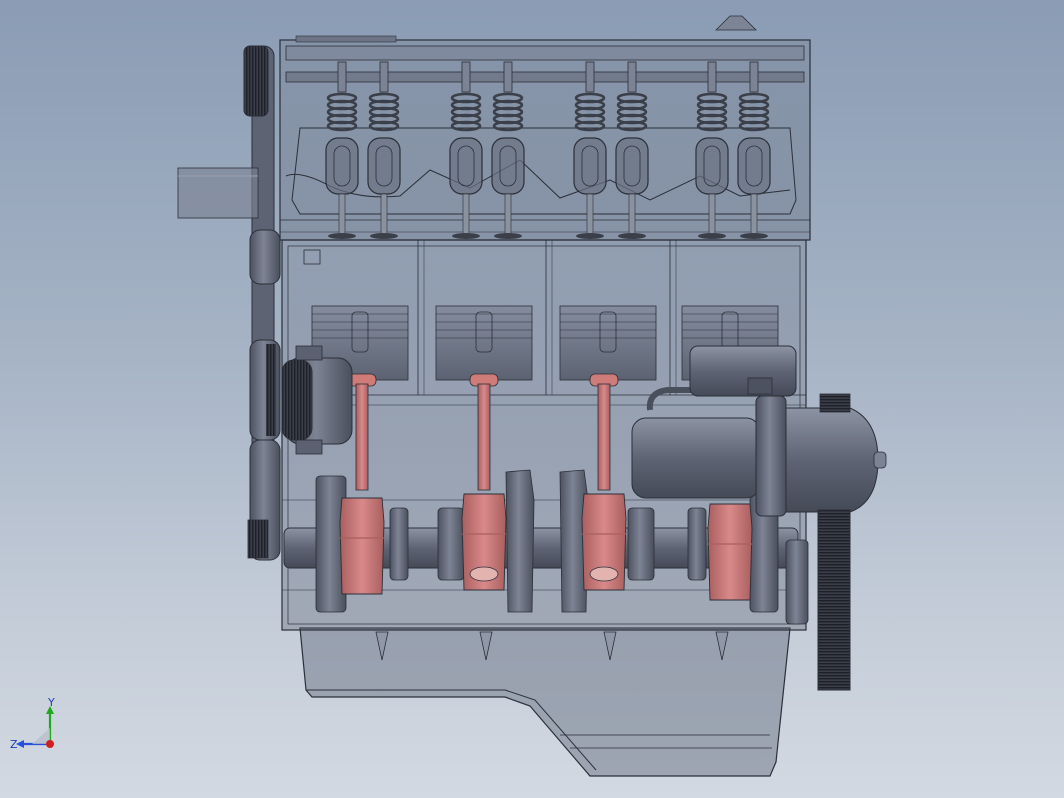  I want to click on axis-triad: Y Z, so click(32, 723).